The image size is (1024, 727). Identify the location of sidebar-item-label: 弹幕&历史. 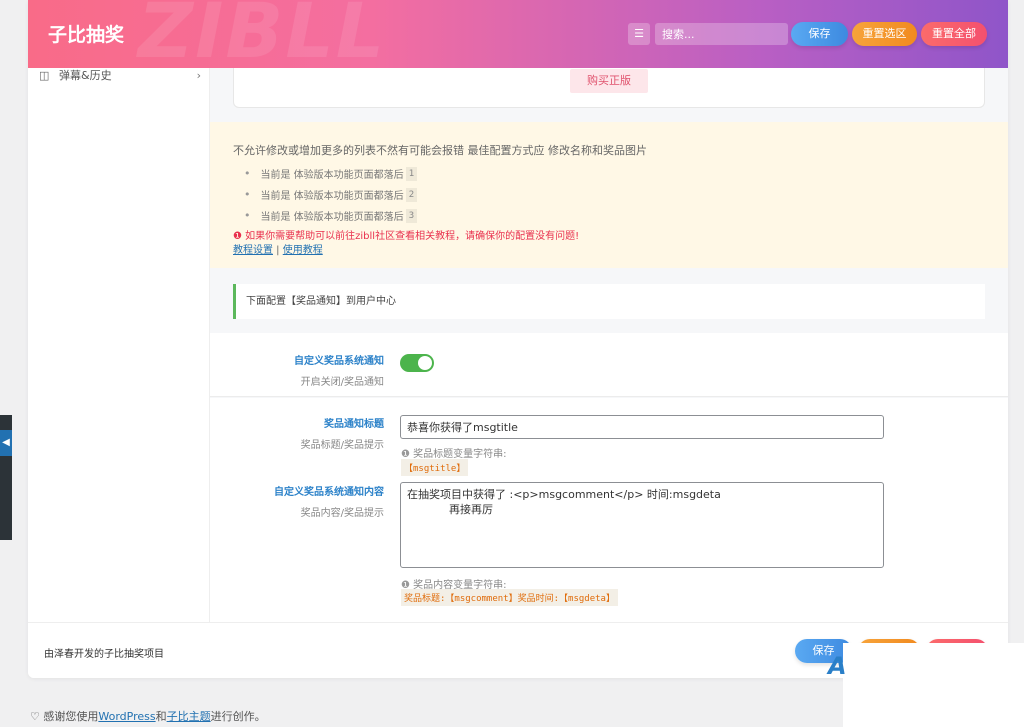
(85, 75).